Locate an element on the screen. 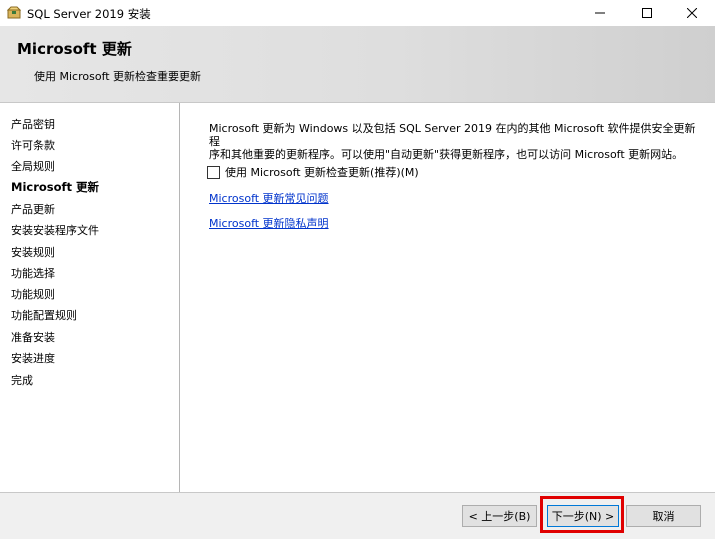 The width and height of the screenshot is (715, 539). page-subtitle: 使用 Microsoft 更新检查重要更新 is located at coordinates (118, 76).